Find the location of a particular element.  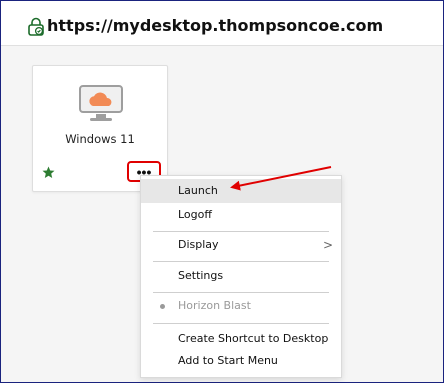

star-icon is located at coordinates (48, 172).